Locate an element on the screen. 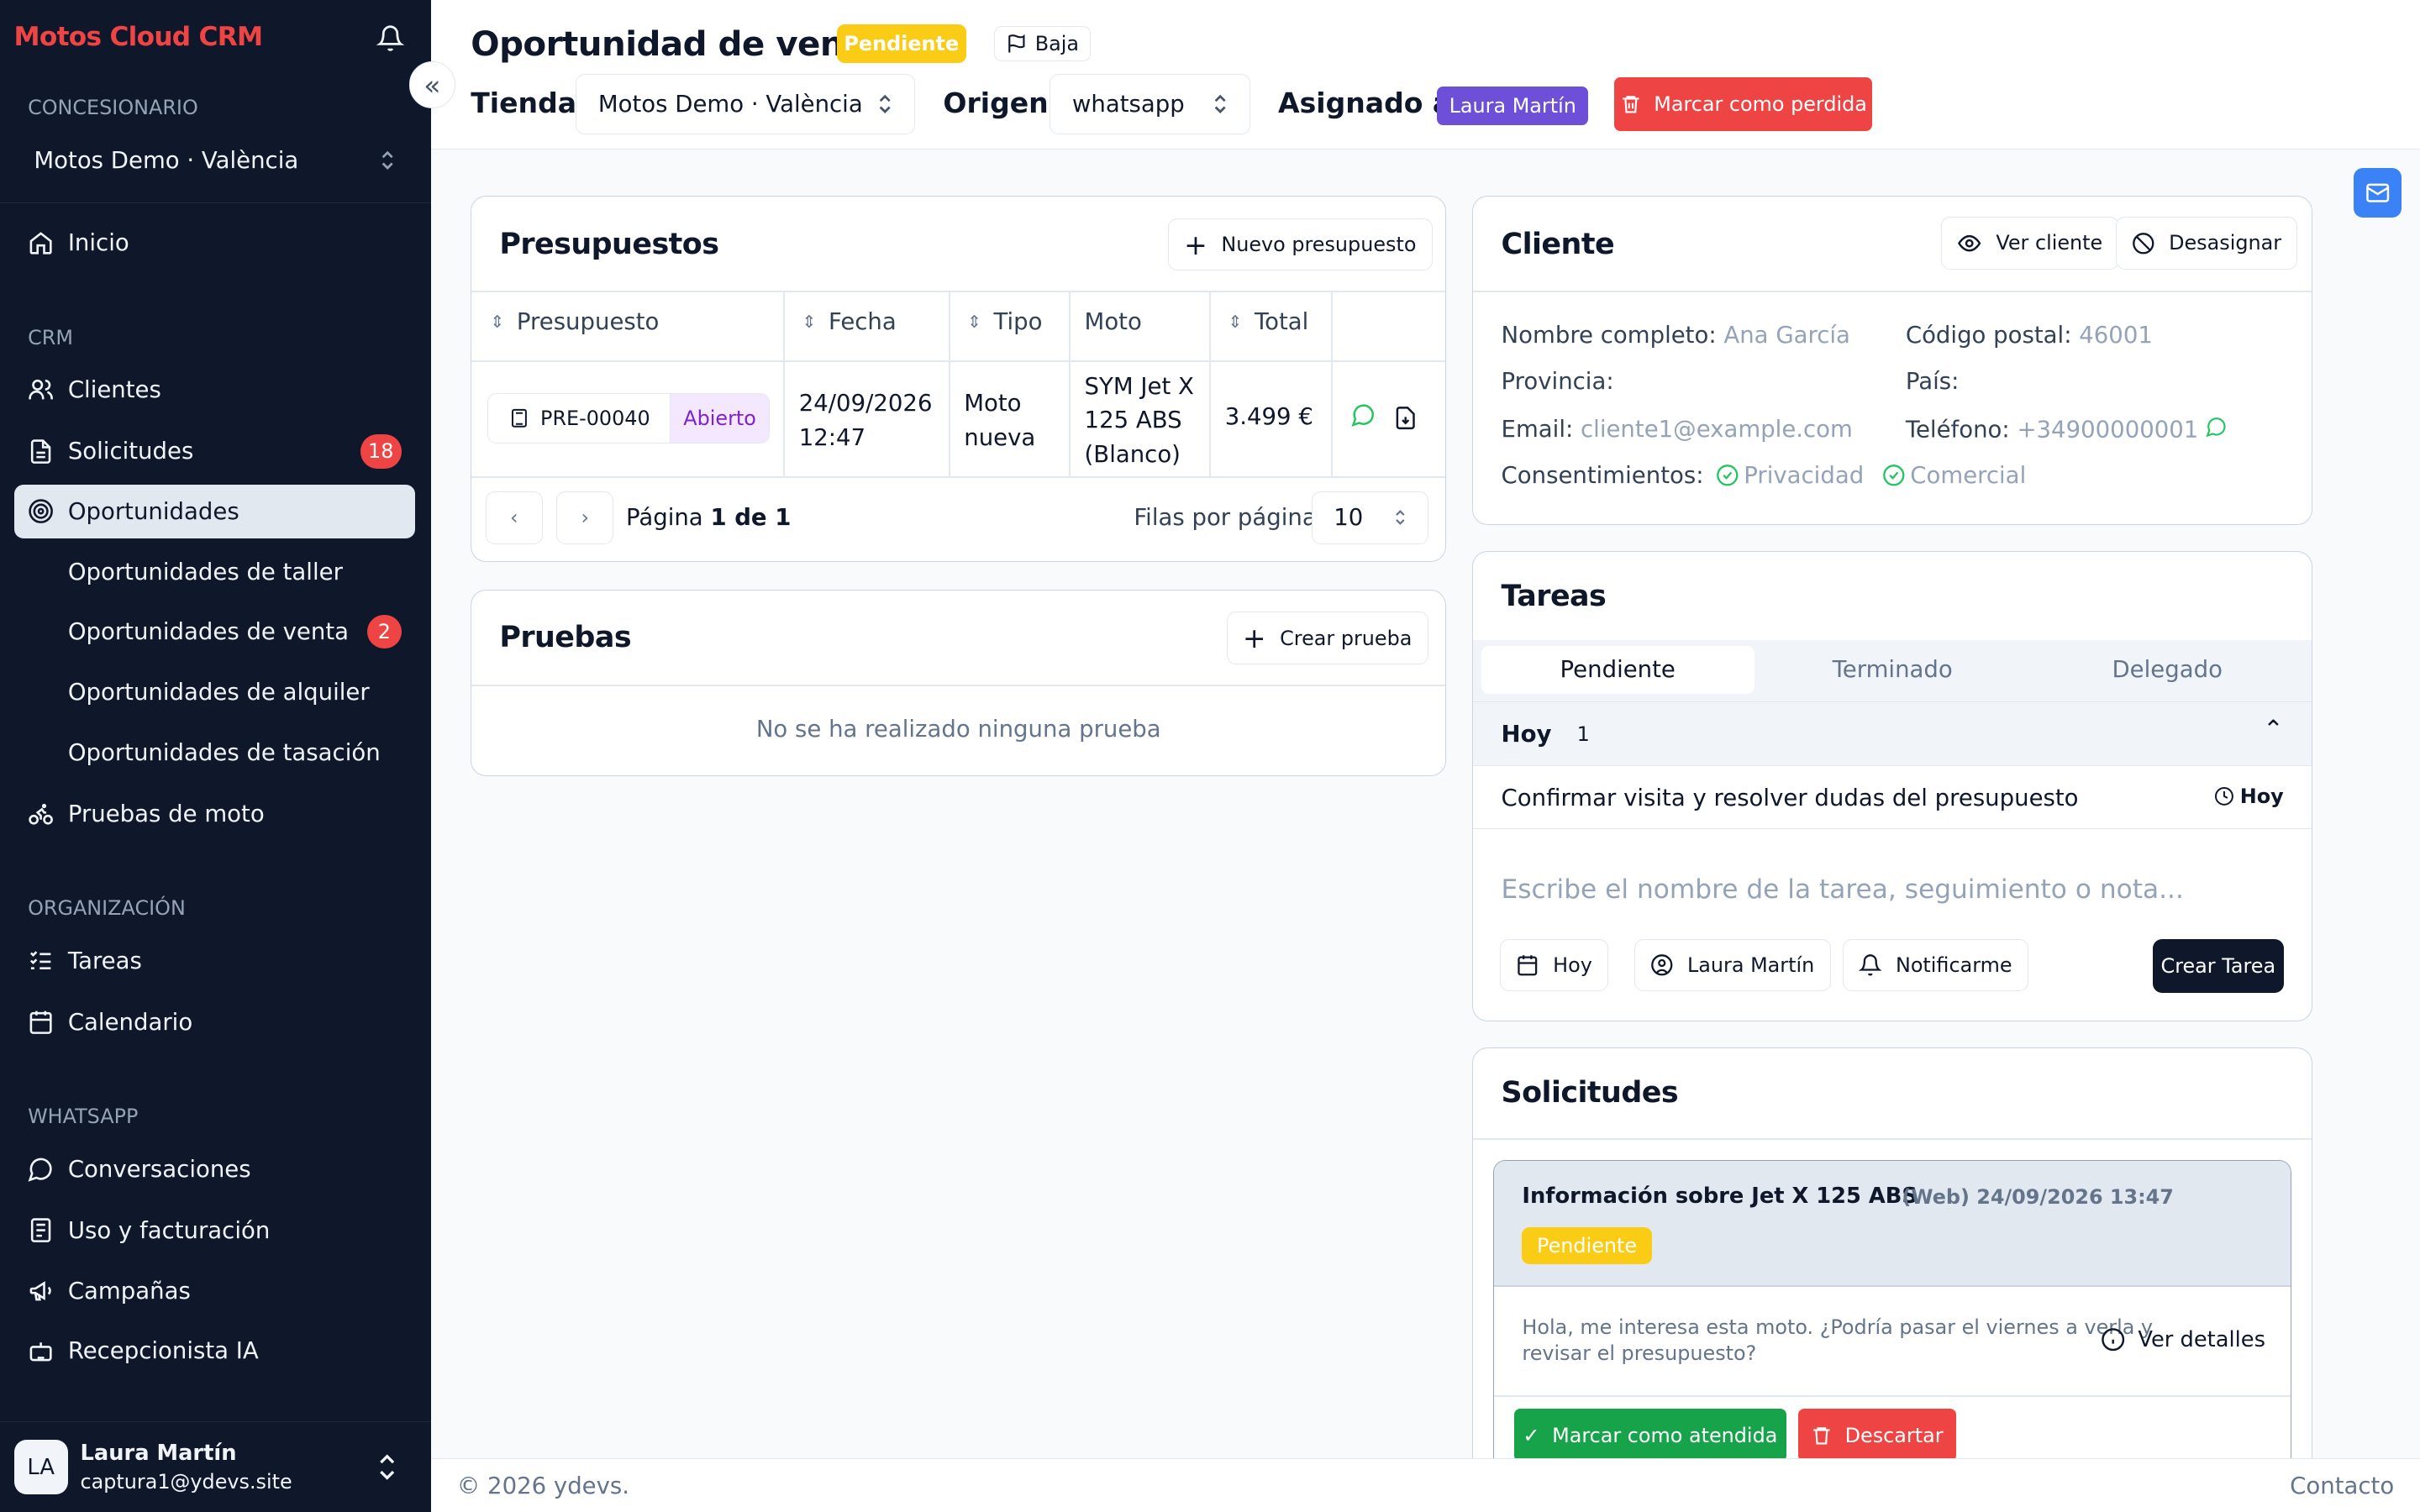  sort-icon: ⇕ is located at coordinates (810, 321).